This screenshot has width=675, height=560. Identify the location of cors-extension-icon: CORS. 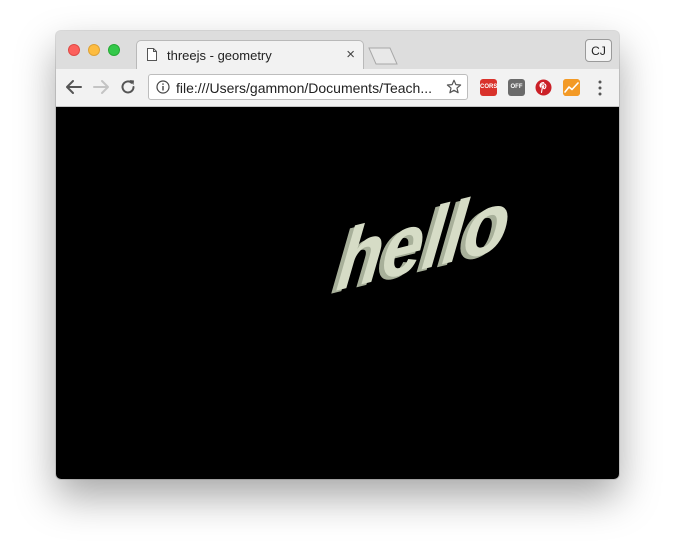
(488, 87).